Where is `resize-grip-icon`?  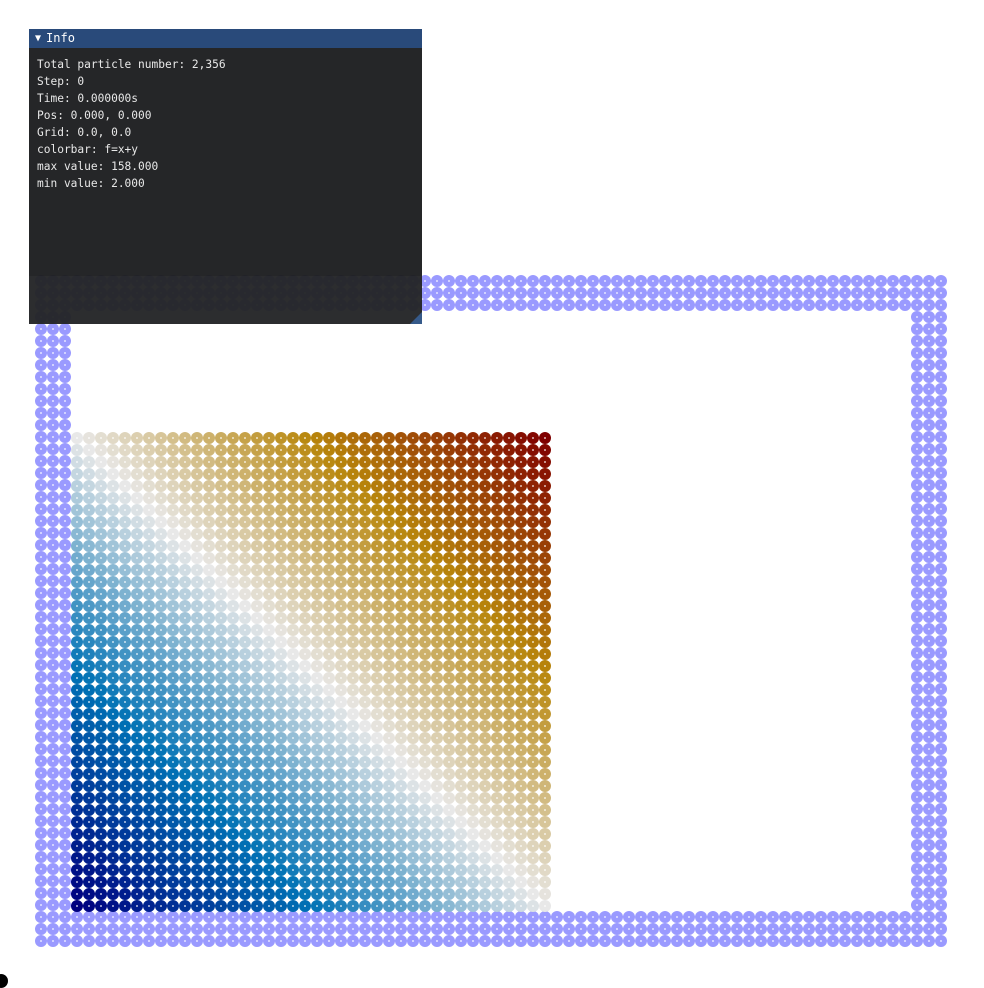 resize-grip-icon is located at coordinates (416, 318).